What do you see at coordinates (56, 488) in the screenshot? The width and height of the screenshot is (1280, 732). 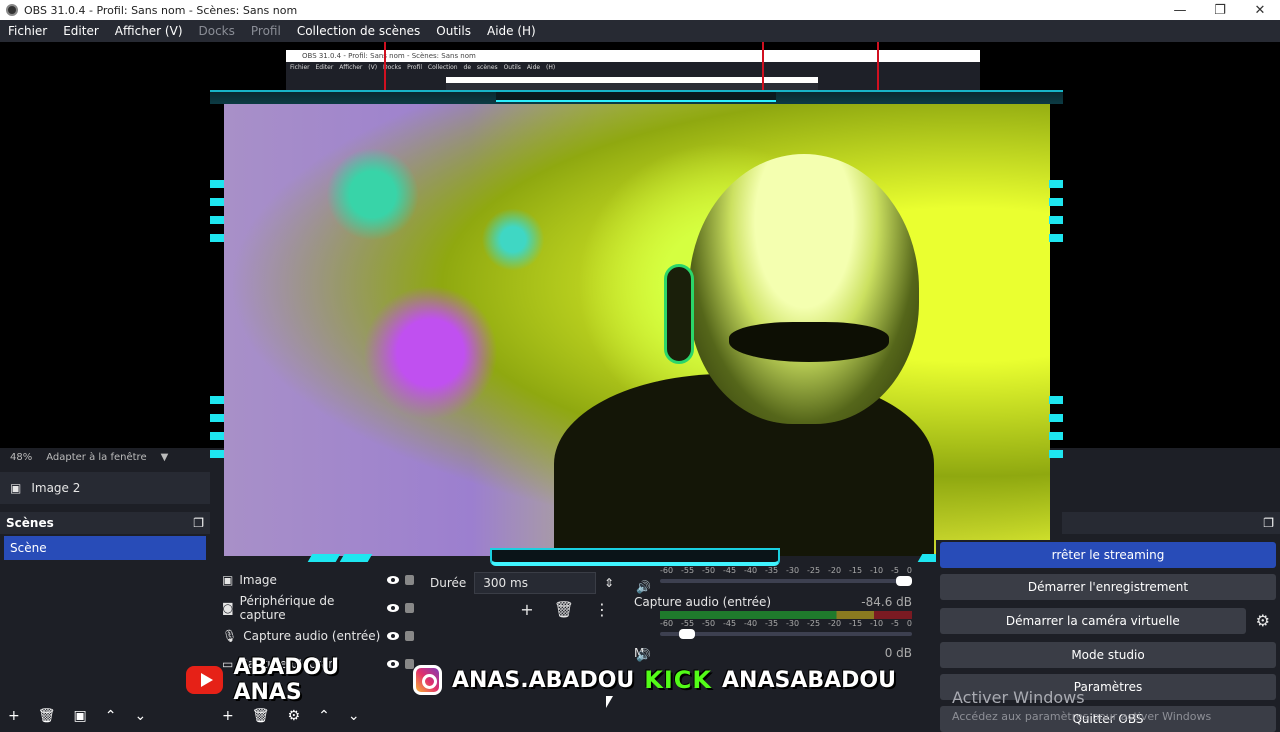 I see `selected-source-name: Image 2` at bounding box center [56, 488].